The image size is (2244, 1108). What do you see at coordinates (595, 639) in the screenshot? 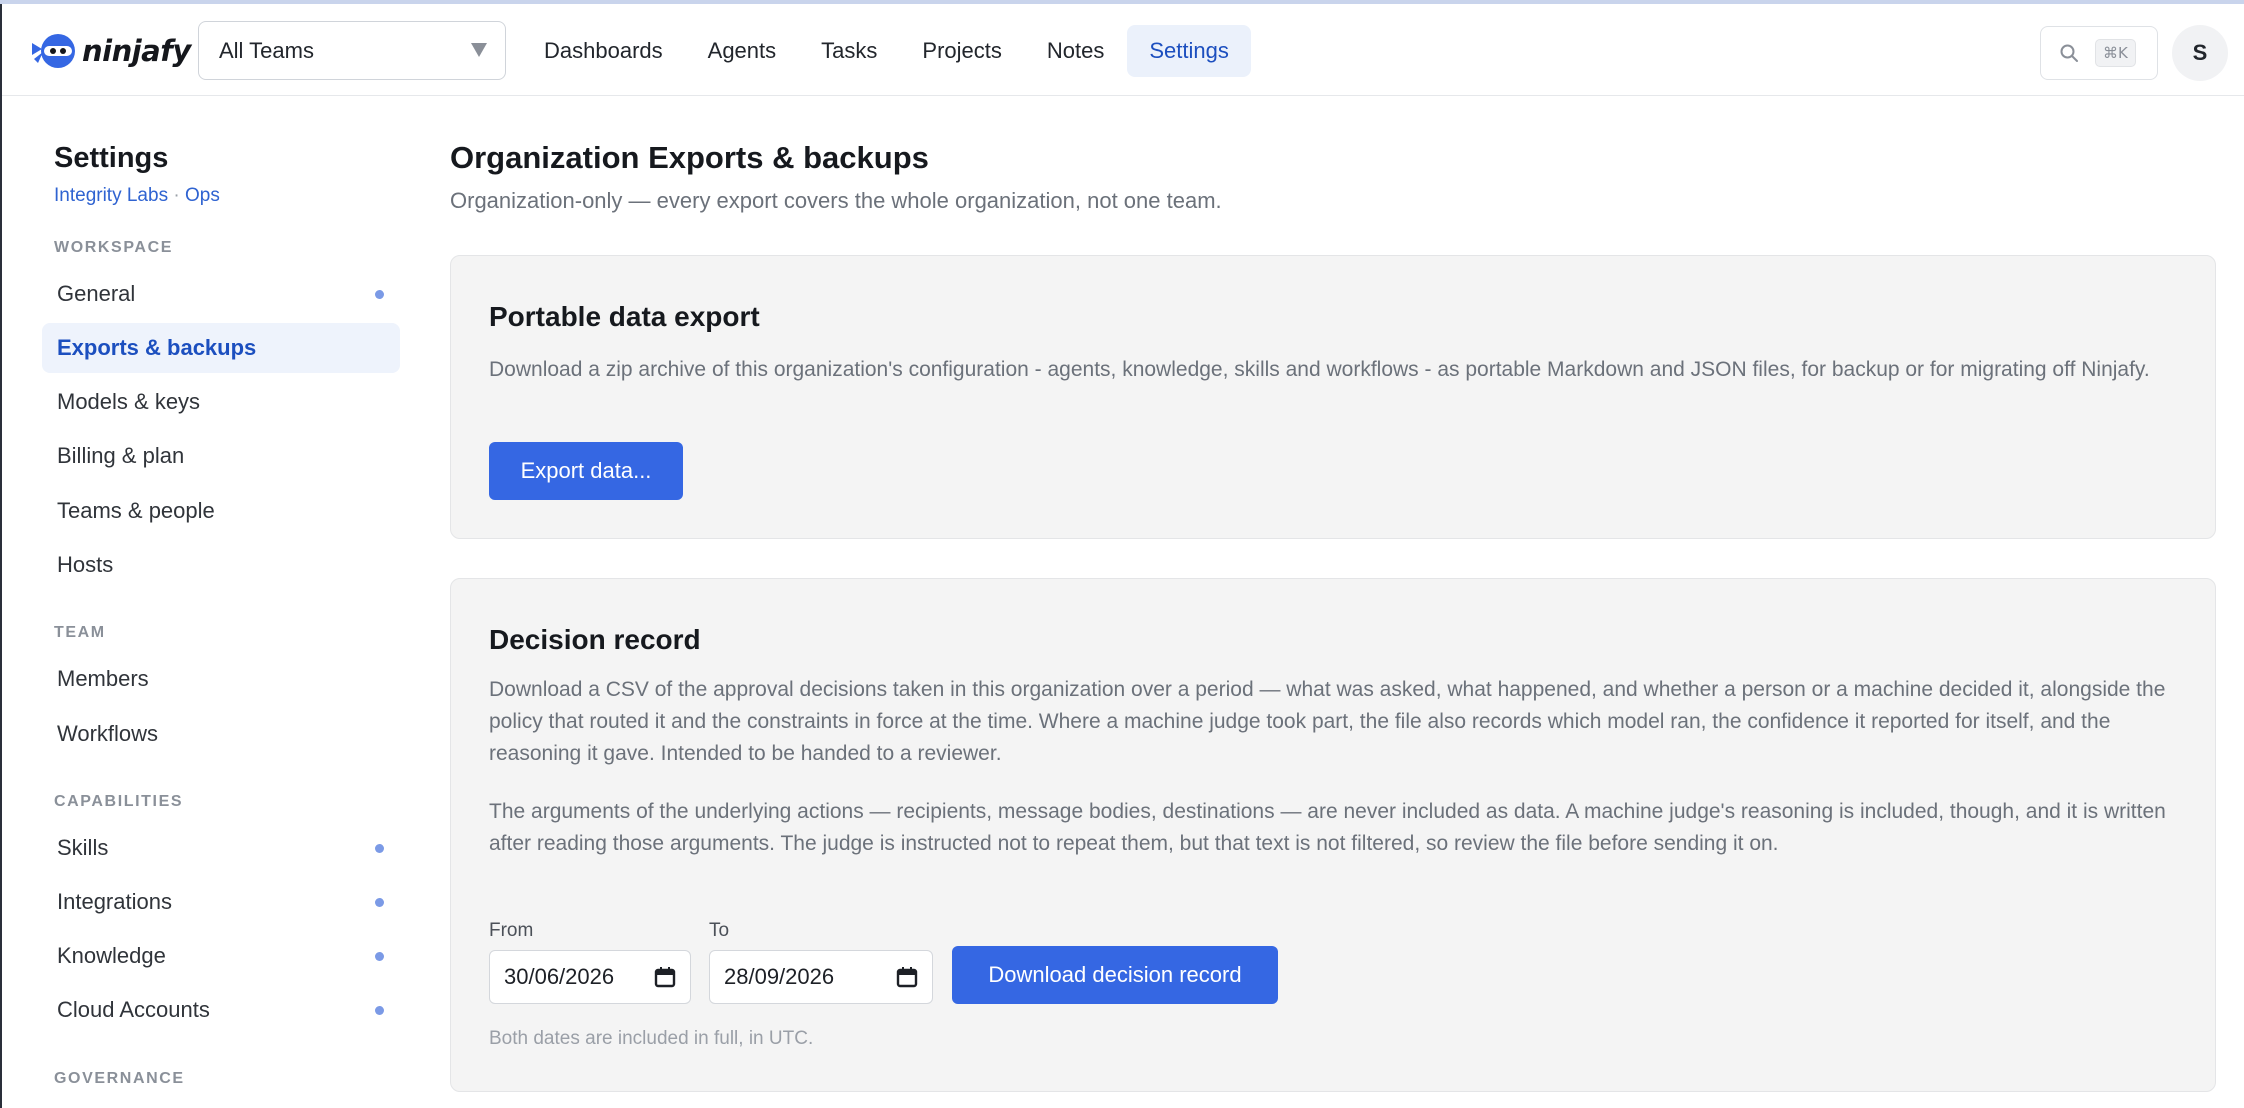
I see `decision-card-title: Decision record` at bounding box center [595, 639].